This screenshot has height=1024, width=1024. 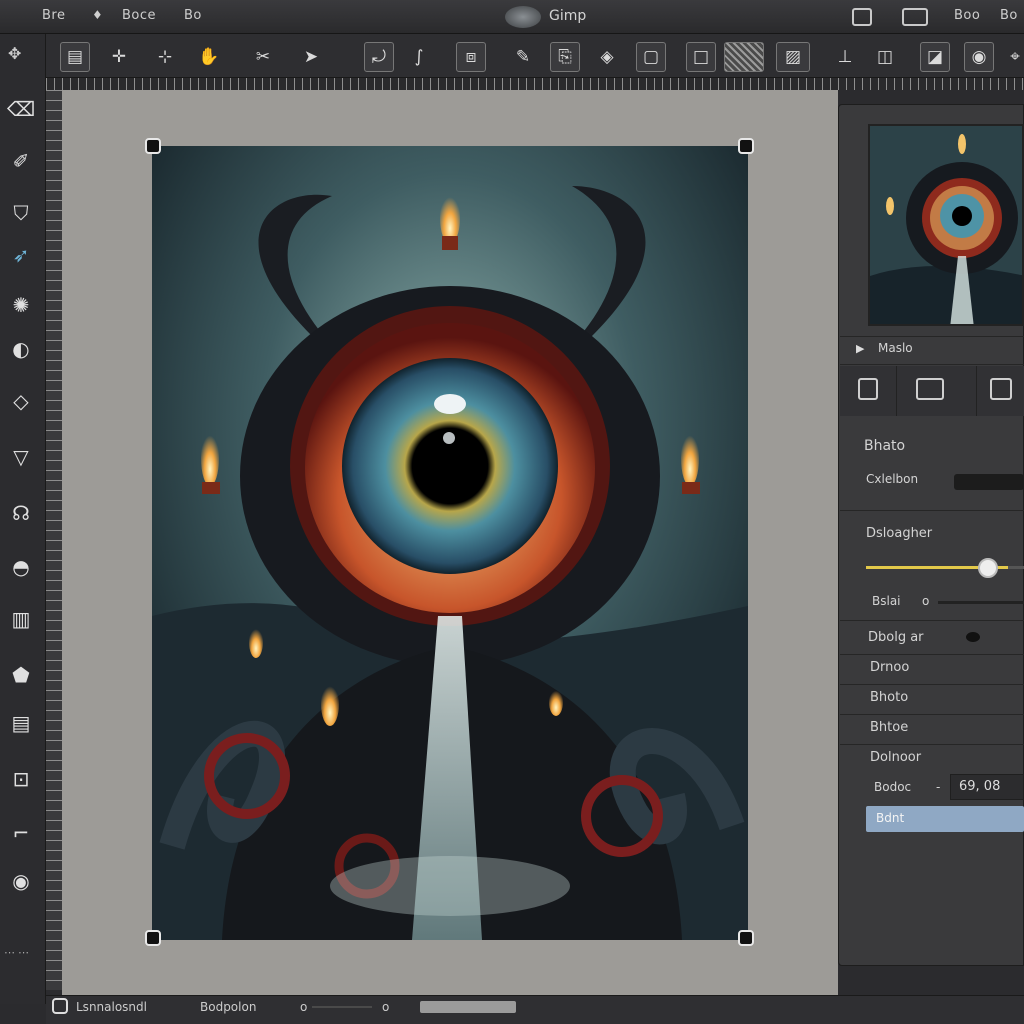 I want to click on horizontal-scrollbar-thumb, so click(x=468, y=1007).